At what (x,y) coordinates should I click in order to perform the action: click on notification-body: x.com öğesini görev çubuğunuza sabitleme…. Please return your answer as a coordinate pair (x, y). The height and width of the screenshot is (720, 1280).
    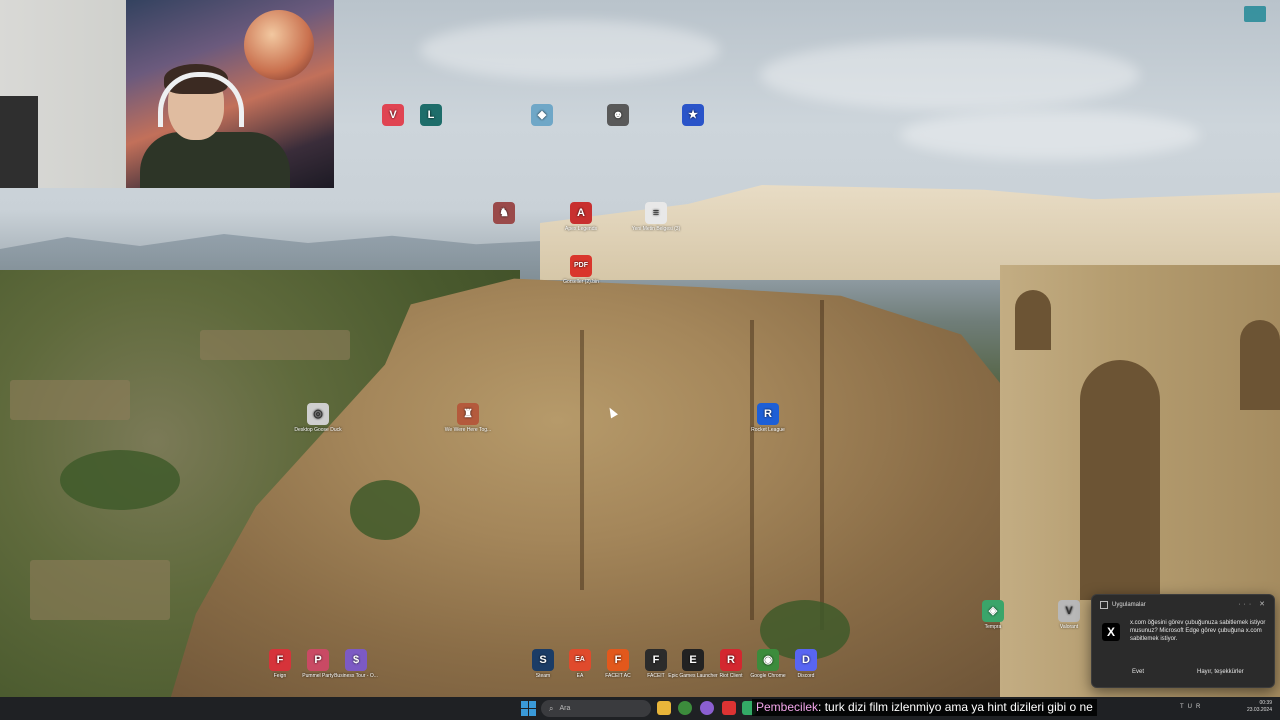
    Looking at the image, I should click on (1198, 631).